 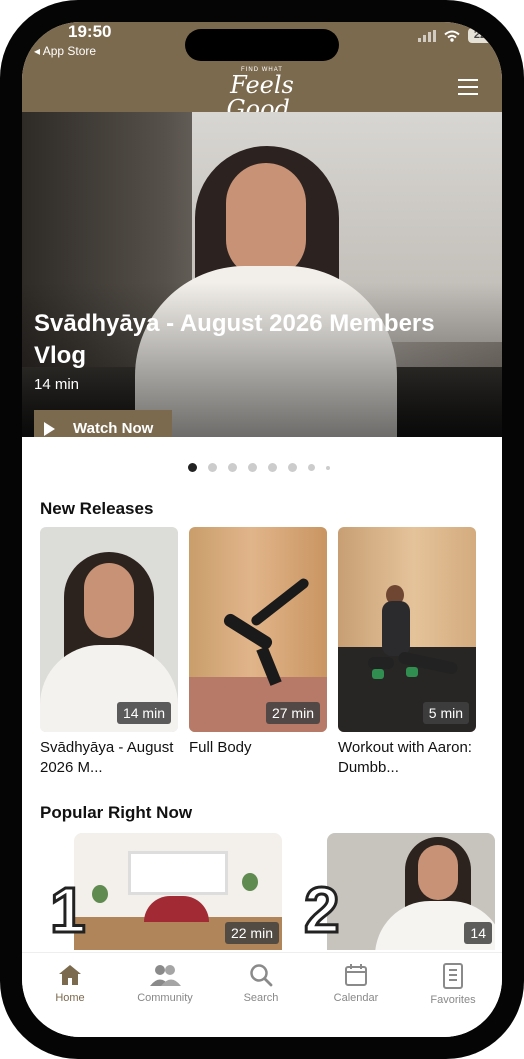 I want to click on tab-label: Favorites, so click(x=453, y=1000).